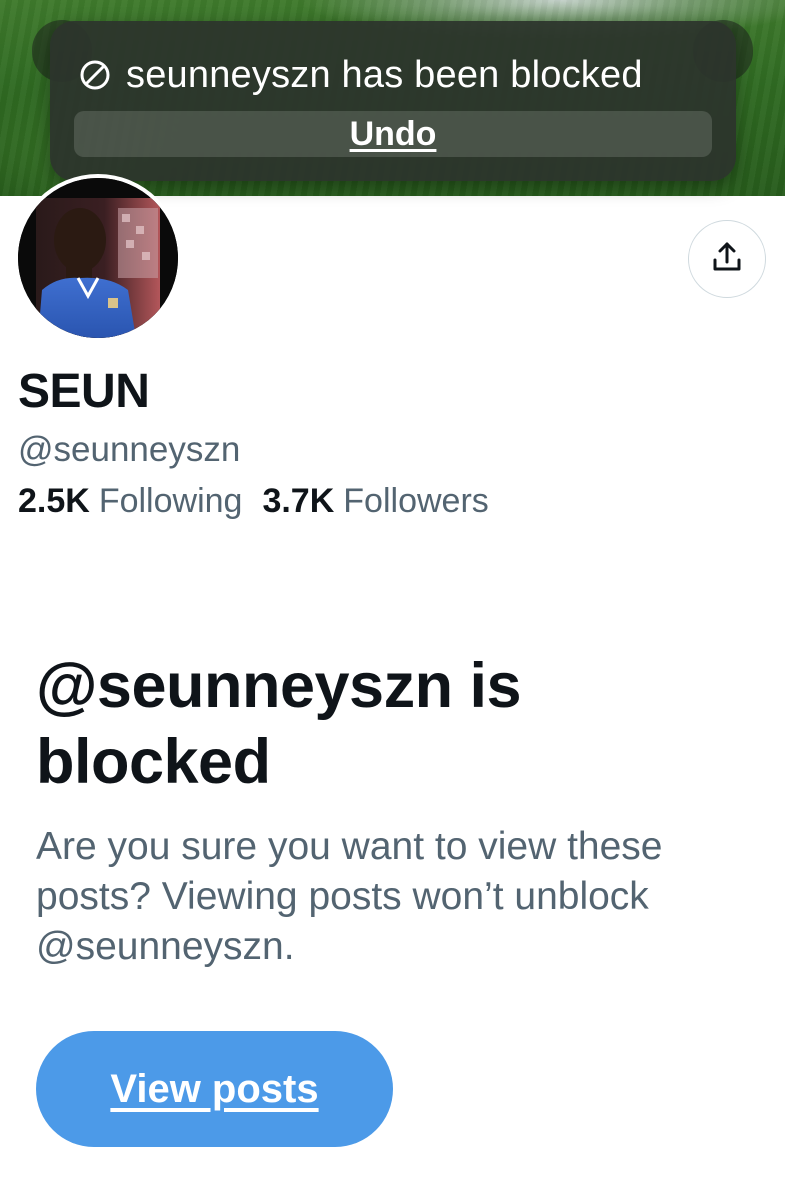 The height and width of the screenshot is (1200, 785). I want to click on following-label: Following, so click(170, 501).